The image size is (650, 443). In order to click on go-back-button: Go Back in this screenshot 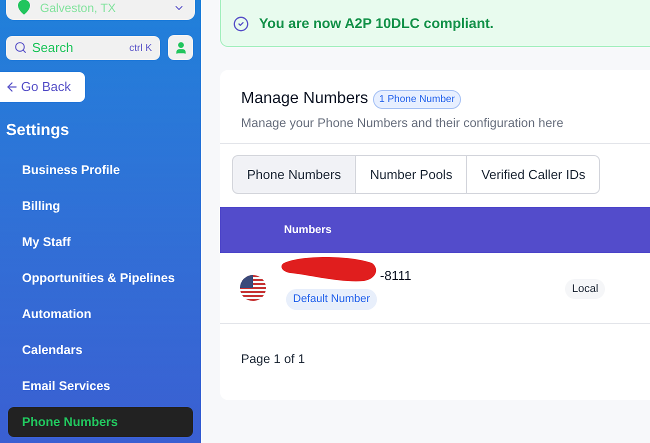, I will do `click(42, 87)`.